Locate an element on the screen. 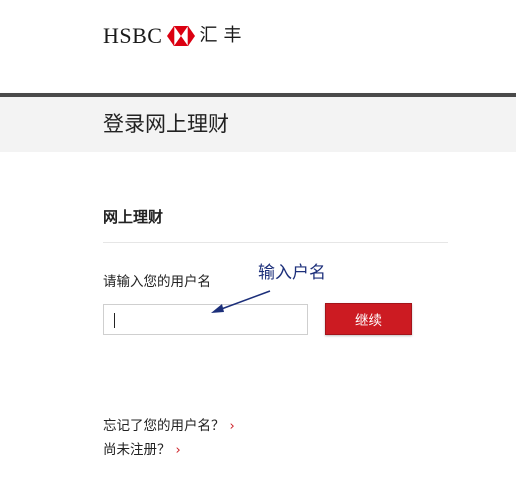 Image resolution: width=516 pixels, height=481 pixels. page-title: 登录网上理财 is located at coordinates (166, 124).